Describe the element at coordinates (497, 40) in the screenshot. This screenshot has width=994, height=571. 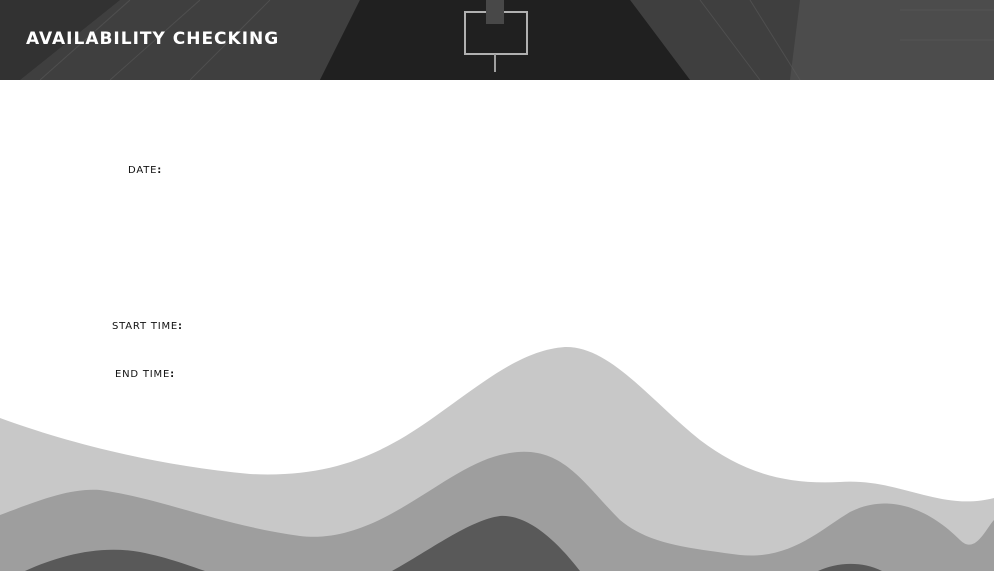
I see `header-banner: AVAILABILITY CHECKING` at that location.